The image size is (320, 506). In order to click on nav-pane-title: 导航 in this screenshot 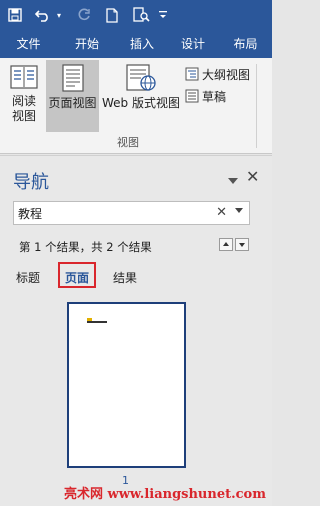, I will do `click(31, 182)`.